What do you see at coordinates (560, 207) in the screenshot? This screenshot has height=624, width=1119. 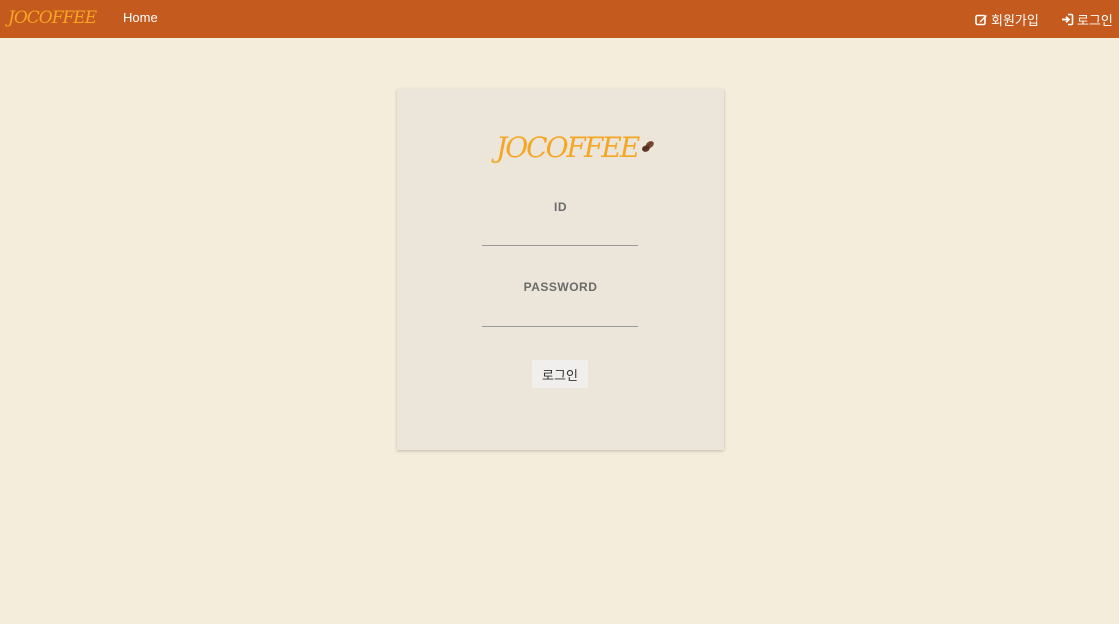 I see `id-label: ID` at bounding box center [560, 207].